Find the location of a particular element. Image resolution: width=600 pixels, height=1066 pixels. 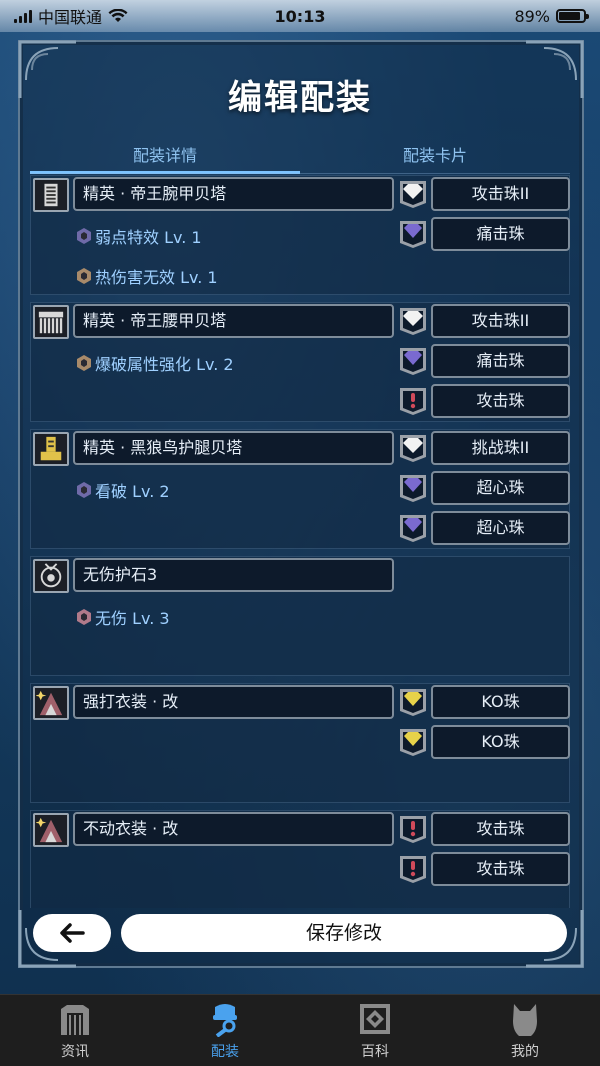

clock: 10:13 is located at coordinates (300, 16).